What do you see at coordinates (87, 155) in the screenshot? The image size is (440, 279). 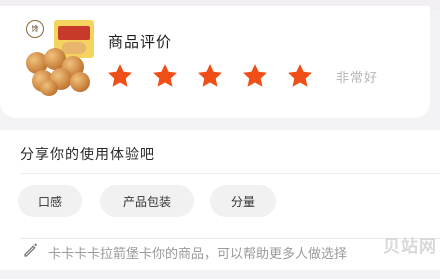 I see `share-title: 分享你的使用体验吧` at bounding box center [87, 155].